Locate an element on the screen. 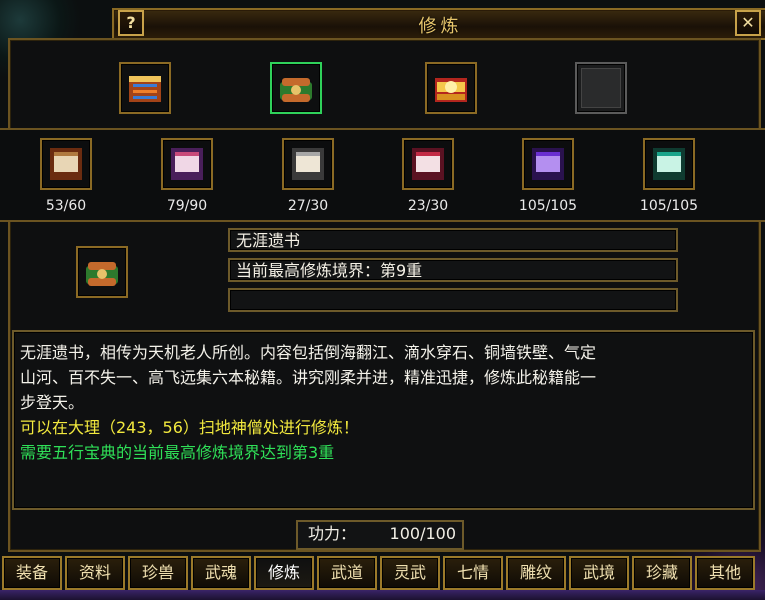  empty-slot-icon is located at coordinates (601, 88).